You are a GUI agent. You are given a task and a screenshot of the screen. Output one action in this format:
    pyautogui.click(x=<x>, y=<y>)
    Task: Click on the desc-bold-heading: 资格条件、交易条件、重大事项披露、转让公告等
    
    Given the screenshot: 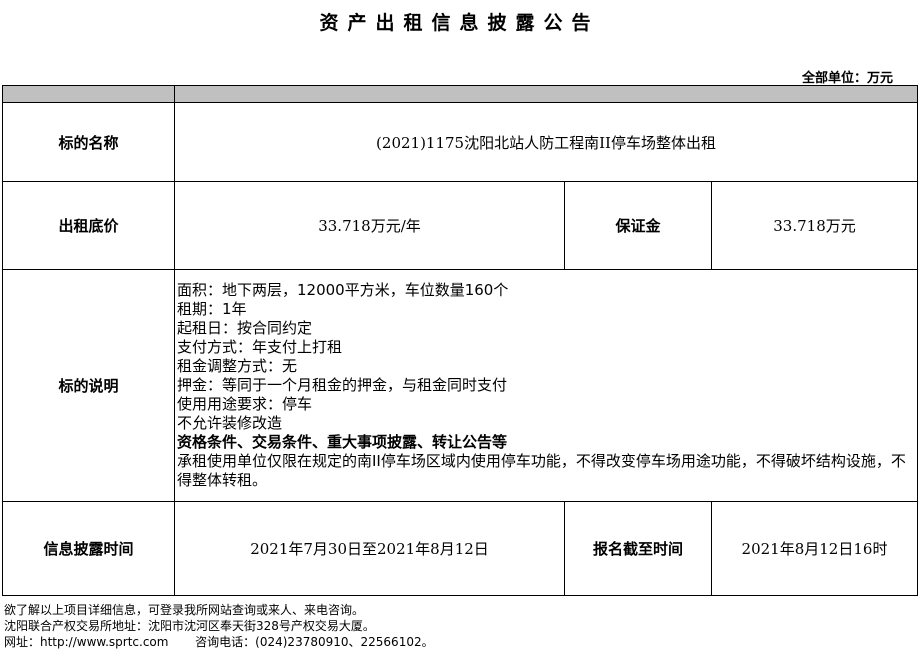 What is the action you would take?
    pyautogui.click(x=342, y=442)
    